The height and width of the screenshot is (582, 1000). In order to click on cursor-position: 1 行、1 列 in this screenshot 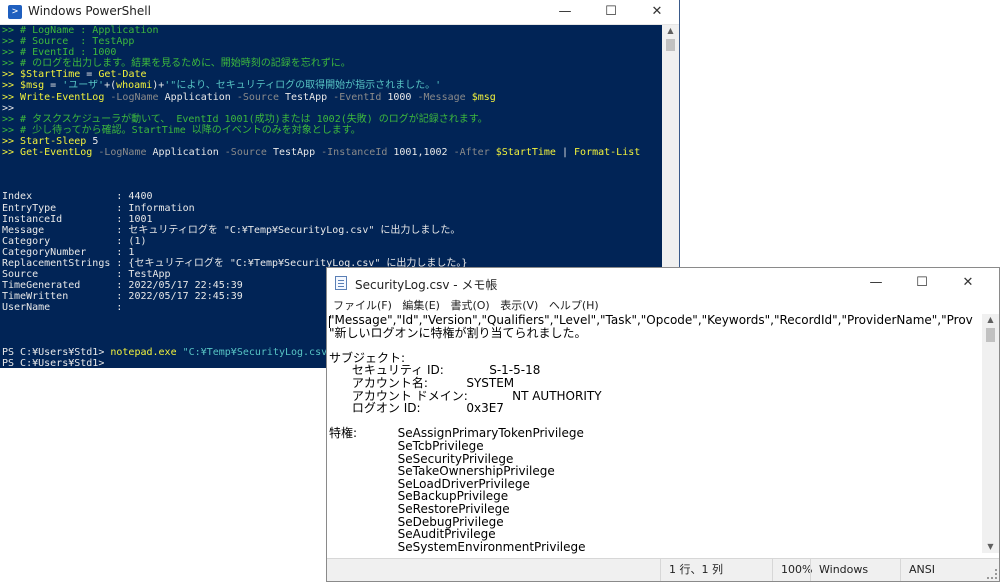, I will do `click(716, 570)`.